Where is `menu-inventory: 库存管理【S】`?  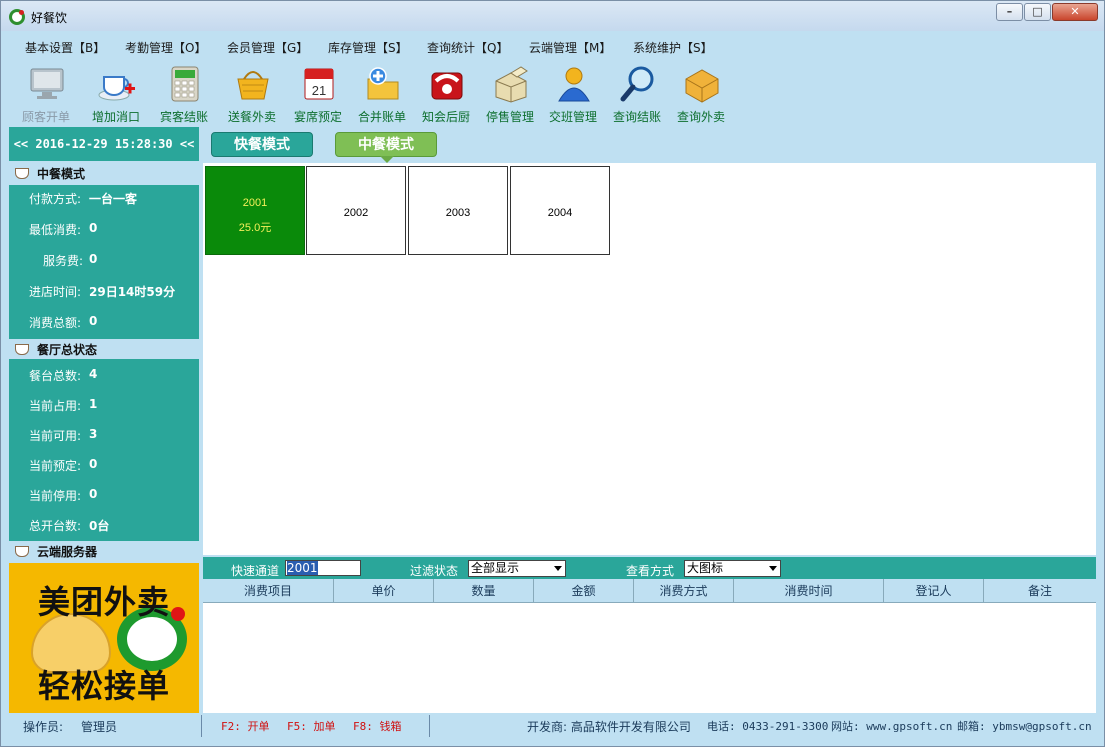 menu-inventory: 库存管理【S】 is located at coordinates (368, 47).